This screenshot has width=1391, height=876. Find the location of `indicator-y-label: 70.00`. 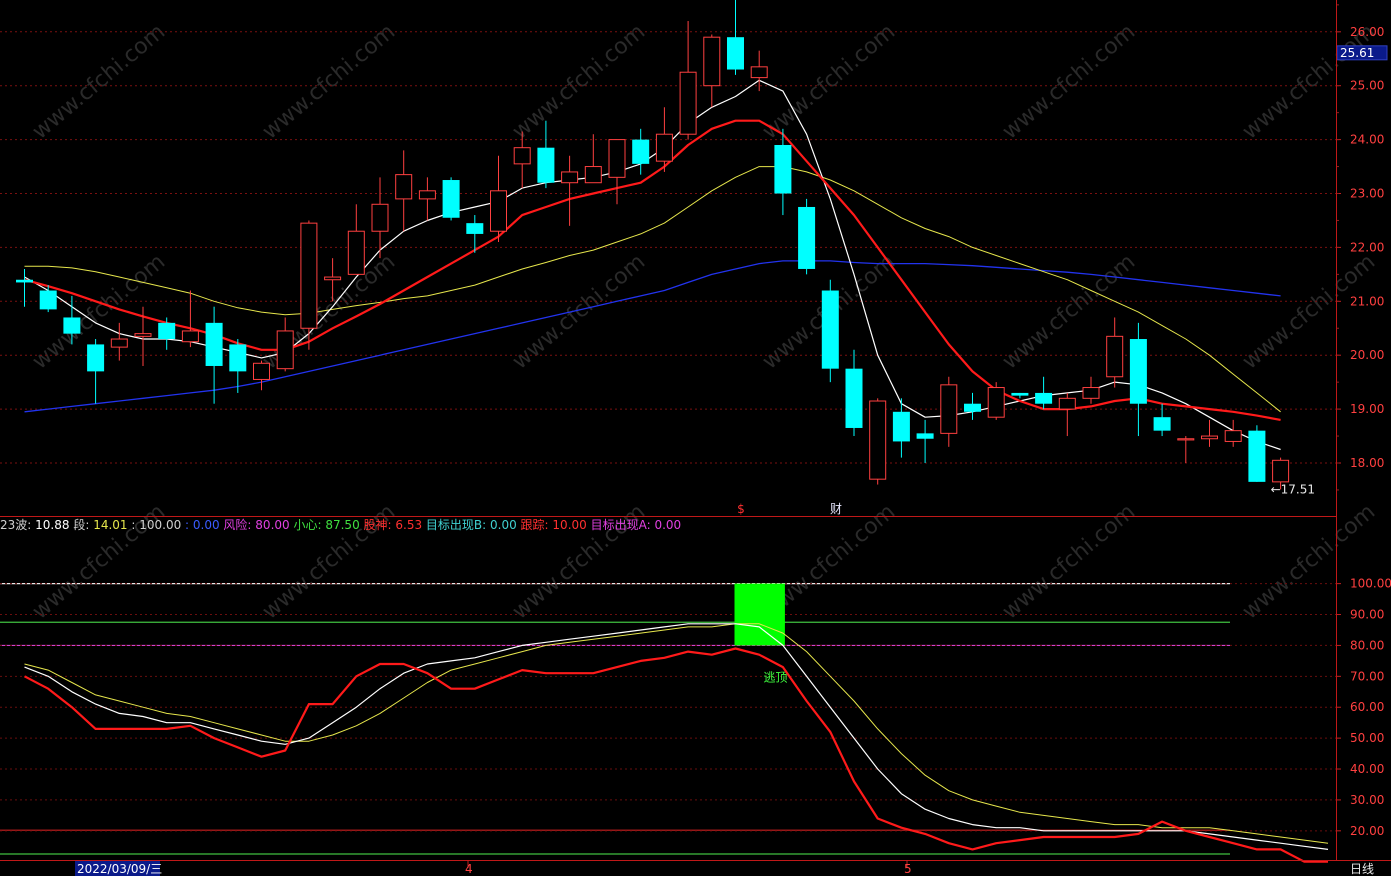

indicator-y-label: 70.00 is located at coordinates (1367, 676).